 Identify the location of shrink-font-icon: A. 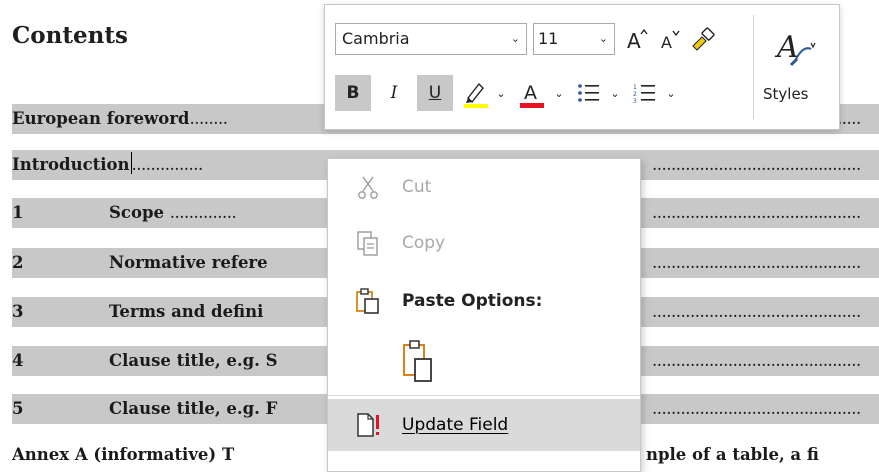
(670, 41).